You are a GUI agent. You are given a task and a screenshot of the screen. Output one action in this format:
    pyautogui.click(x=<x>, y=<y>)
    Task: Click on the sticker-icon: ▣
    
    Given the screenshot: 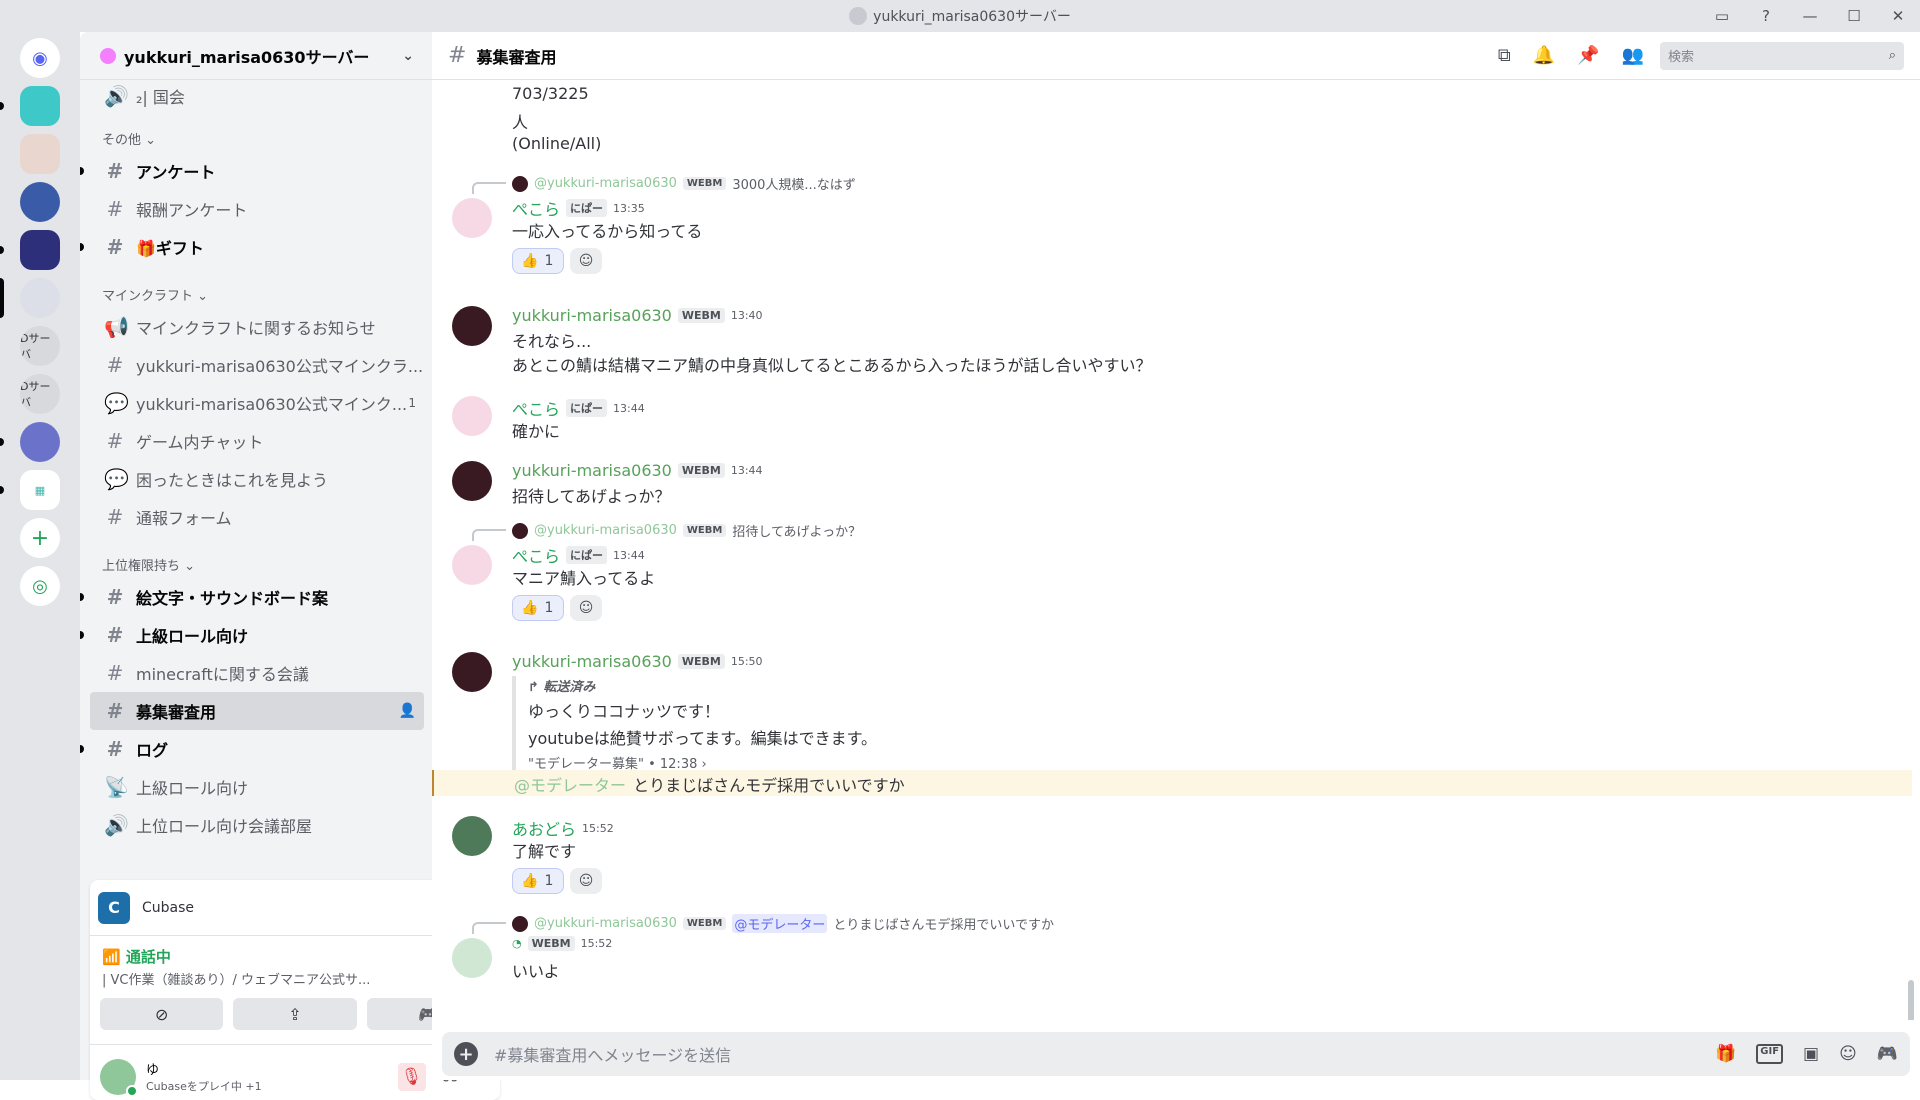 What is the action you would take?
    pyautogui.click(x=1811, y=1054)
    